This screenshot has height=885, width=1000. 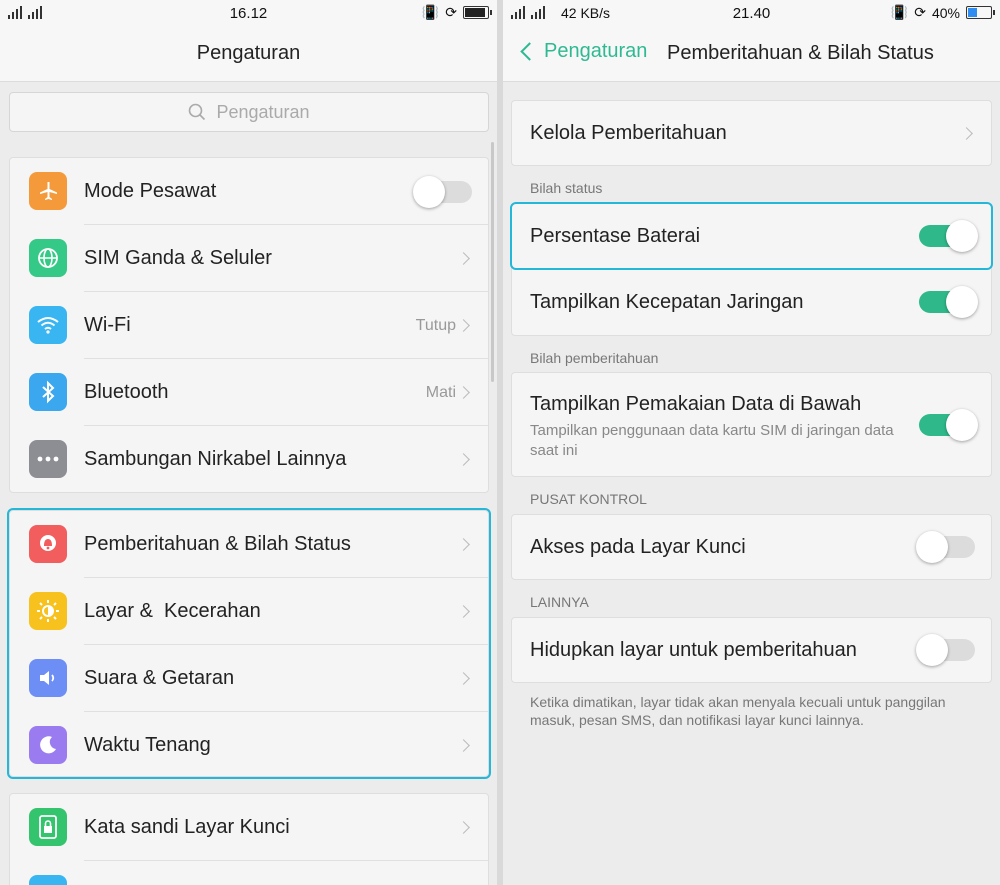 What do you see at coordinates (150, 191) in the screenshot?
I see `setting-label: Mode Pesawat` at bounding box center [150, 191].